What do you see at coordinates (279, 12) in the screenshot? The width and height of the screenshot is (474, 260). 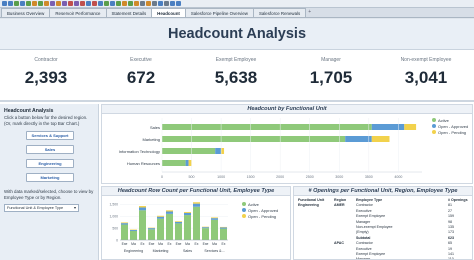 I see `tab-salesforce-renewals: Salesforce Renewals` at bounding box center [279, 12].